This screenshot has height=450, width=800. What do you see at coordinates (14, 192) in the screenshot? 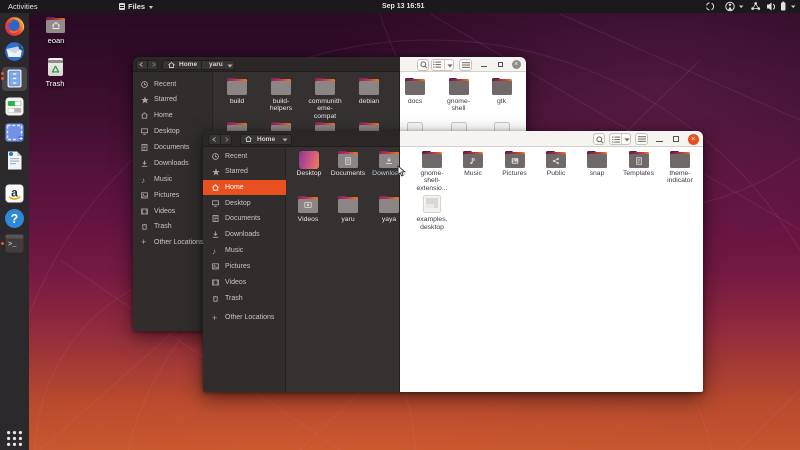
I see `svg-text: a` at bounding box center [14, 192].